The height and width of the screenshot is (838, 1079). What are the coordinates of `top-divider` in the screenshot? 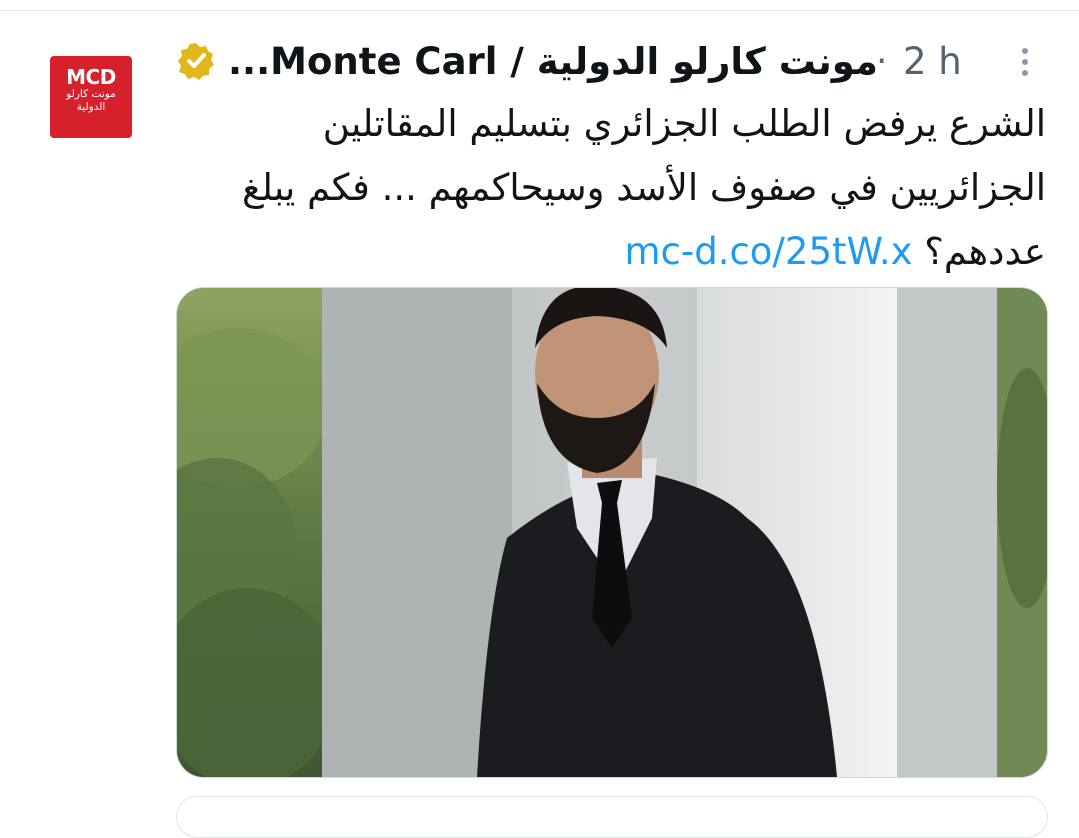 It's located at (539, 5).